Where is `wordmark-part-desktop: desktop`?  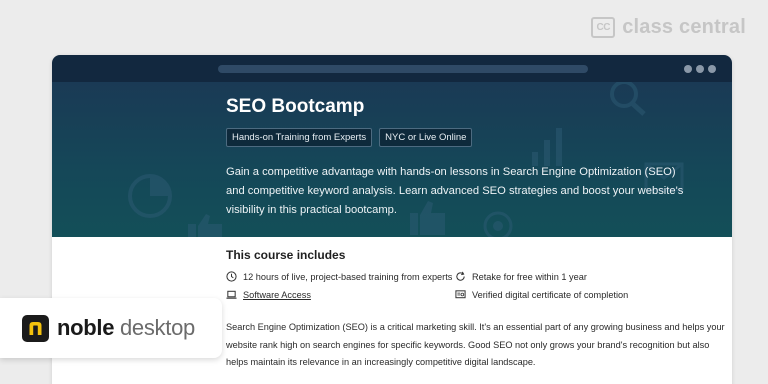 wordmark-part-desktop: desktop is located at coordinates (154, 327).